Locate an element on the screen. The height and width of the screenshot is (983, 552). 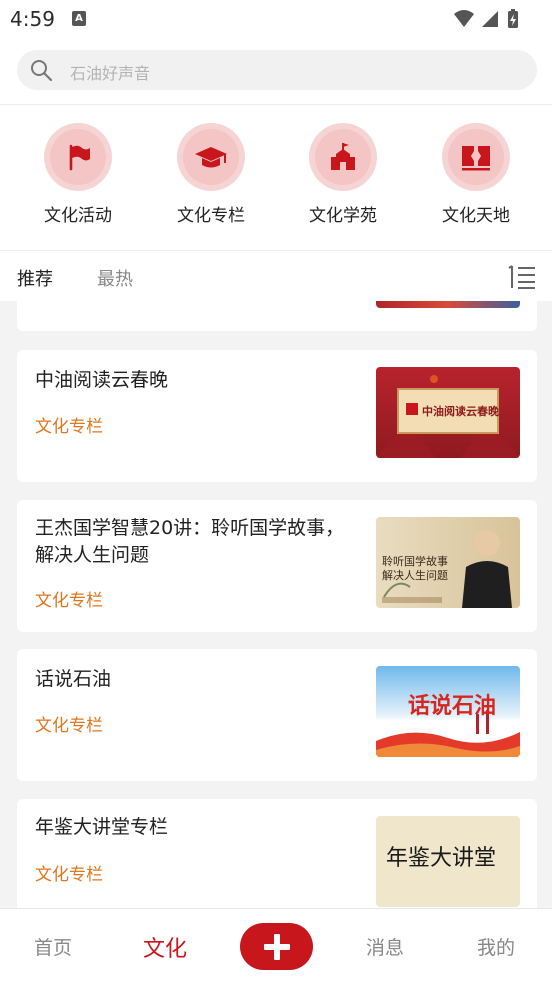
list-item: 话说石油 文化专栏 话说石油 is located at coordinates (277, 715).